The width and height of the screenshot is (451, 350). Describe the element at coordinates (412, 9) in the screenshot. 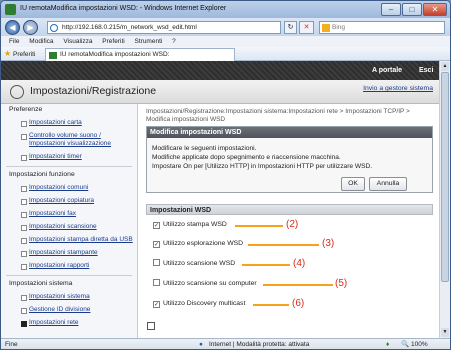

I see `maximize-button: □` at that location.